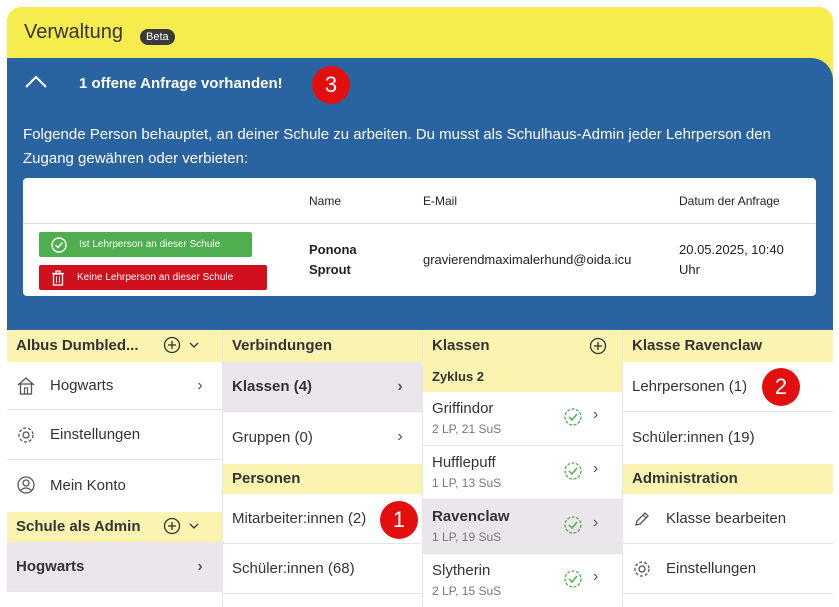  What do you see at coordinates (150, 244) in the screenshot?
I see `approve-teacher-label: Ist Lehrperson an dieser Schule` at bounding box center [150, 244].